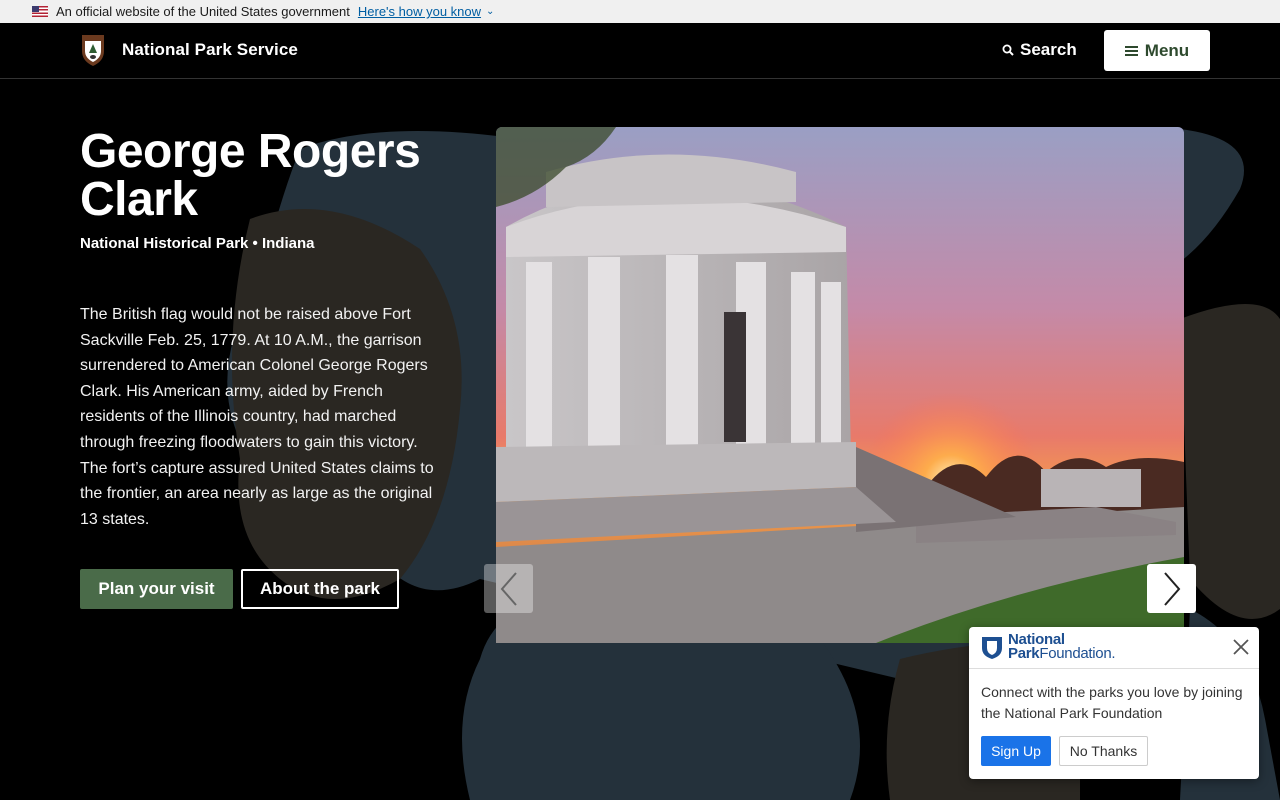 The image size is (1280, 800). What do you see at coordinates (1103, 751) in the screenshot?
I see `no-thanks-button: No Thanks` at bounding box center [1103, 751].